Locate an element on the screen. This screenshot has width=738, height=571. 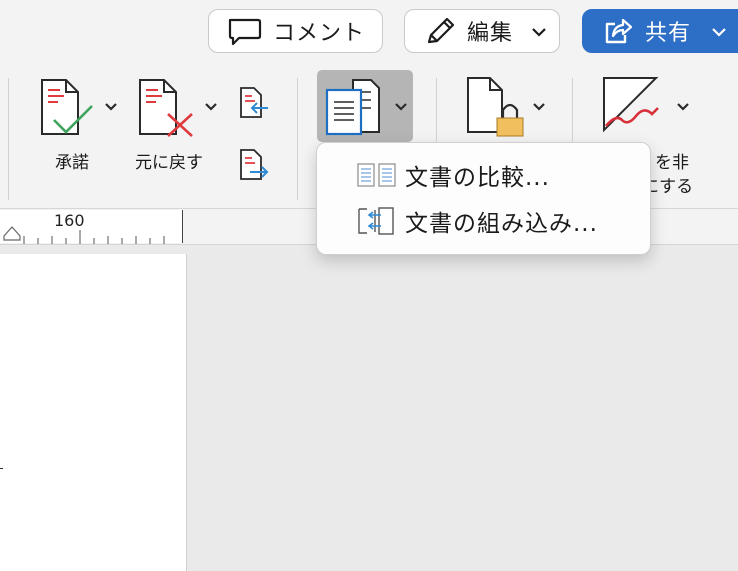
accept-button: 承諾 is located at coordinates (78, 126).